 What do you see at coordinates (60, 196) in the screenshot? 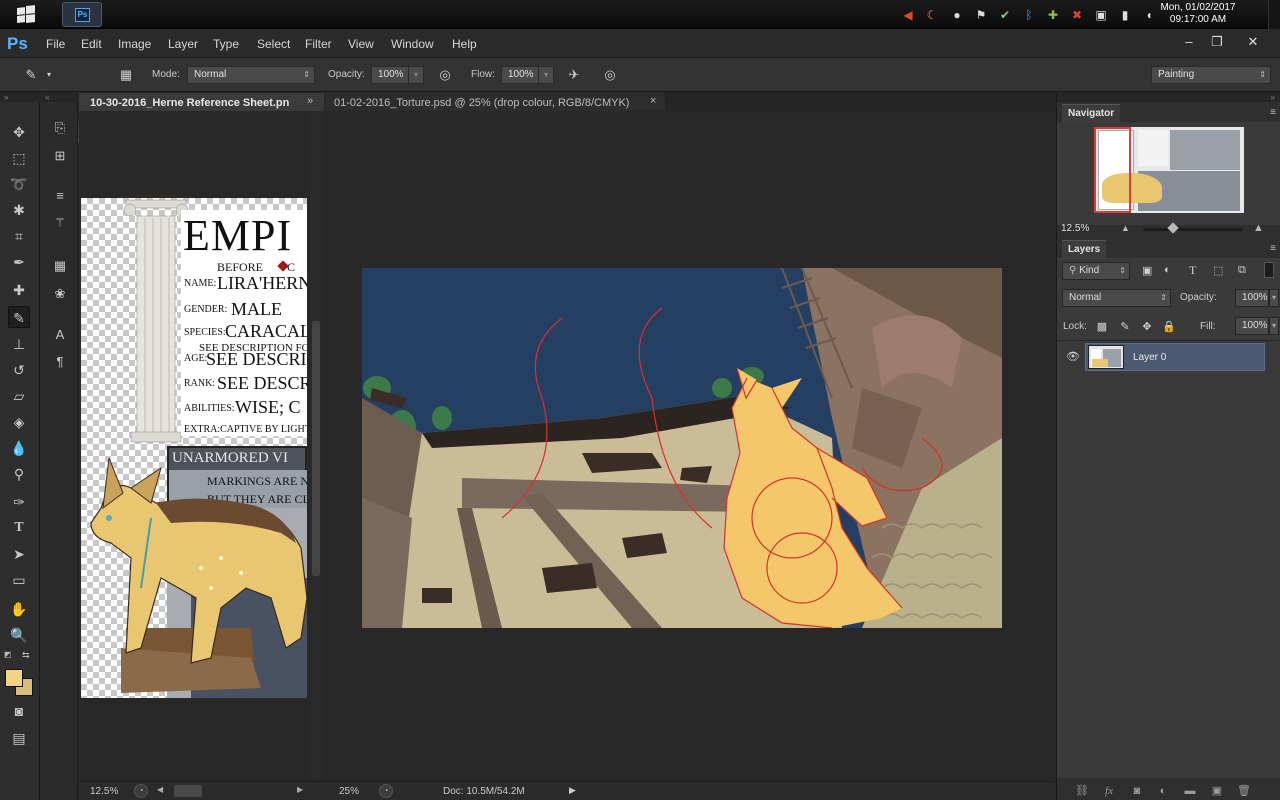
I see `brush-panel-icon: ≡` at bounding box center [60, 196].